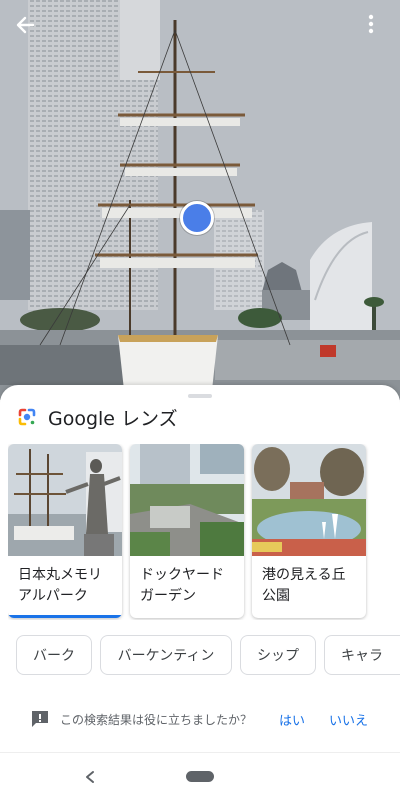  I want to click on feedback-icon, so click(40, 719).